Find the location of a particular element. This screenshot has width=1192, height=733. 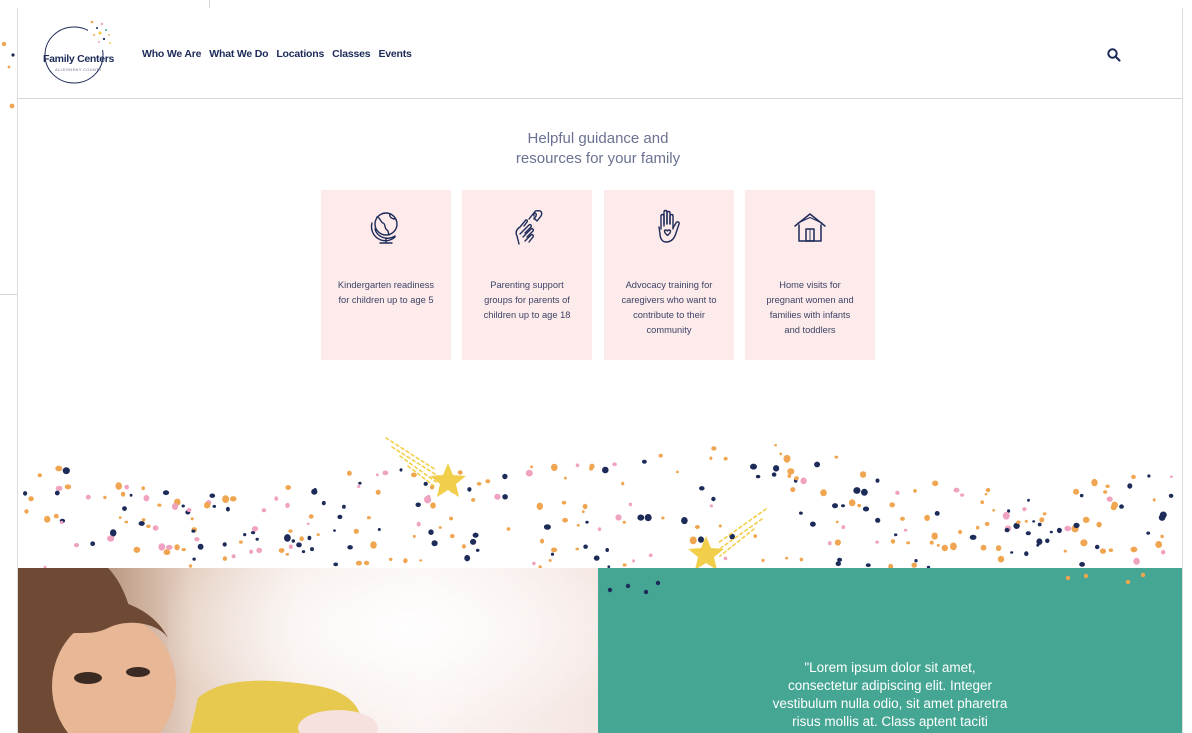

search-icon is located at coordinates (1114, 55).